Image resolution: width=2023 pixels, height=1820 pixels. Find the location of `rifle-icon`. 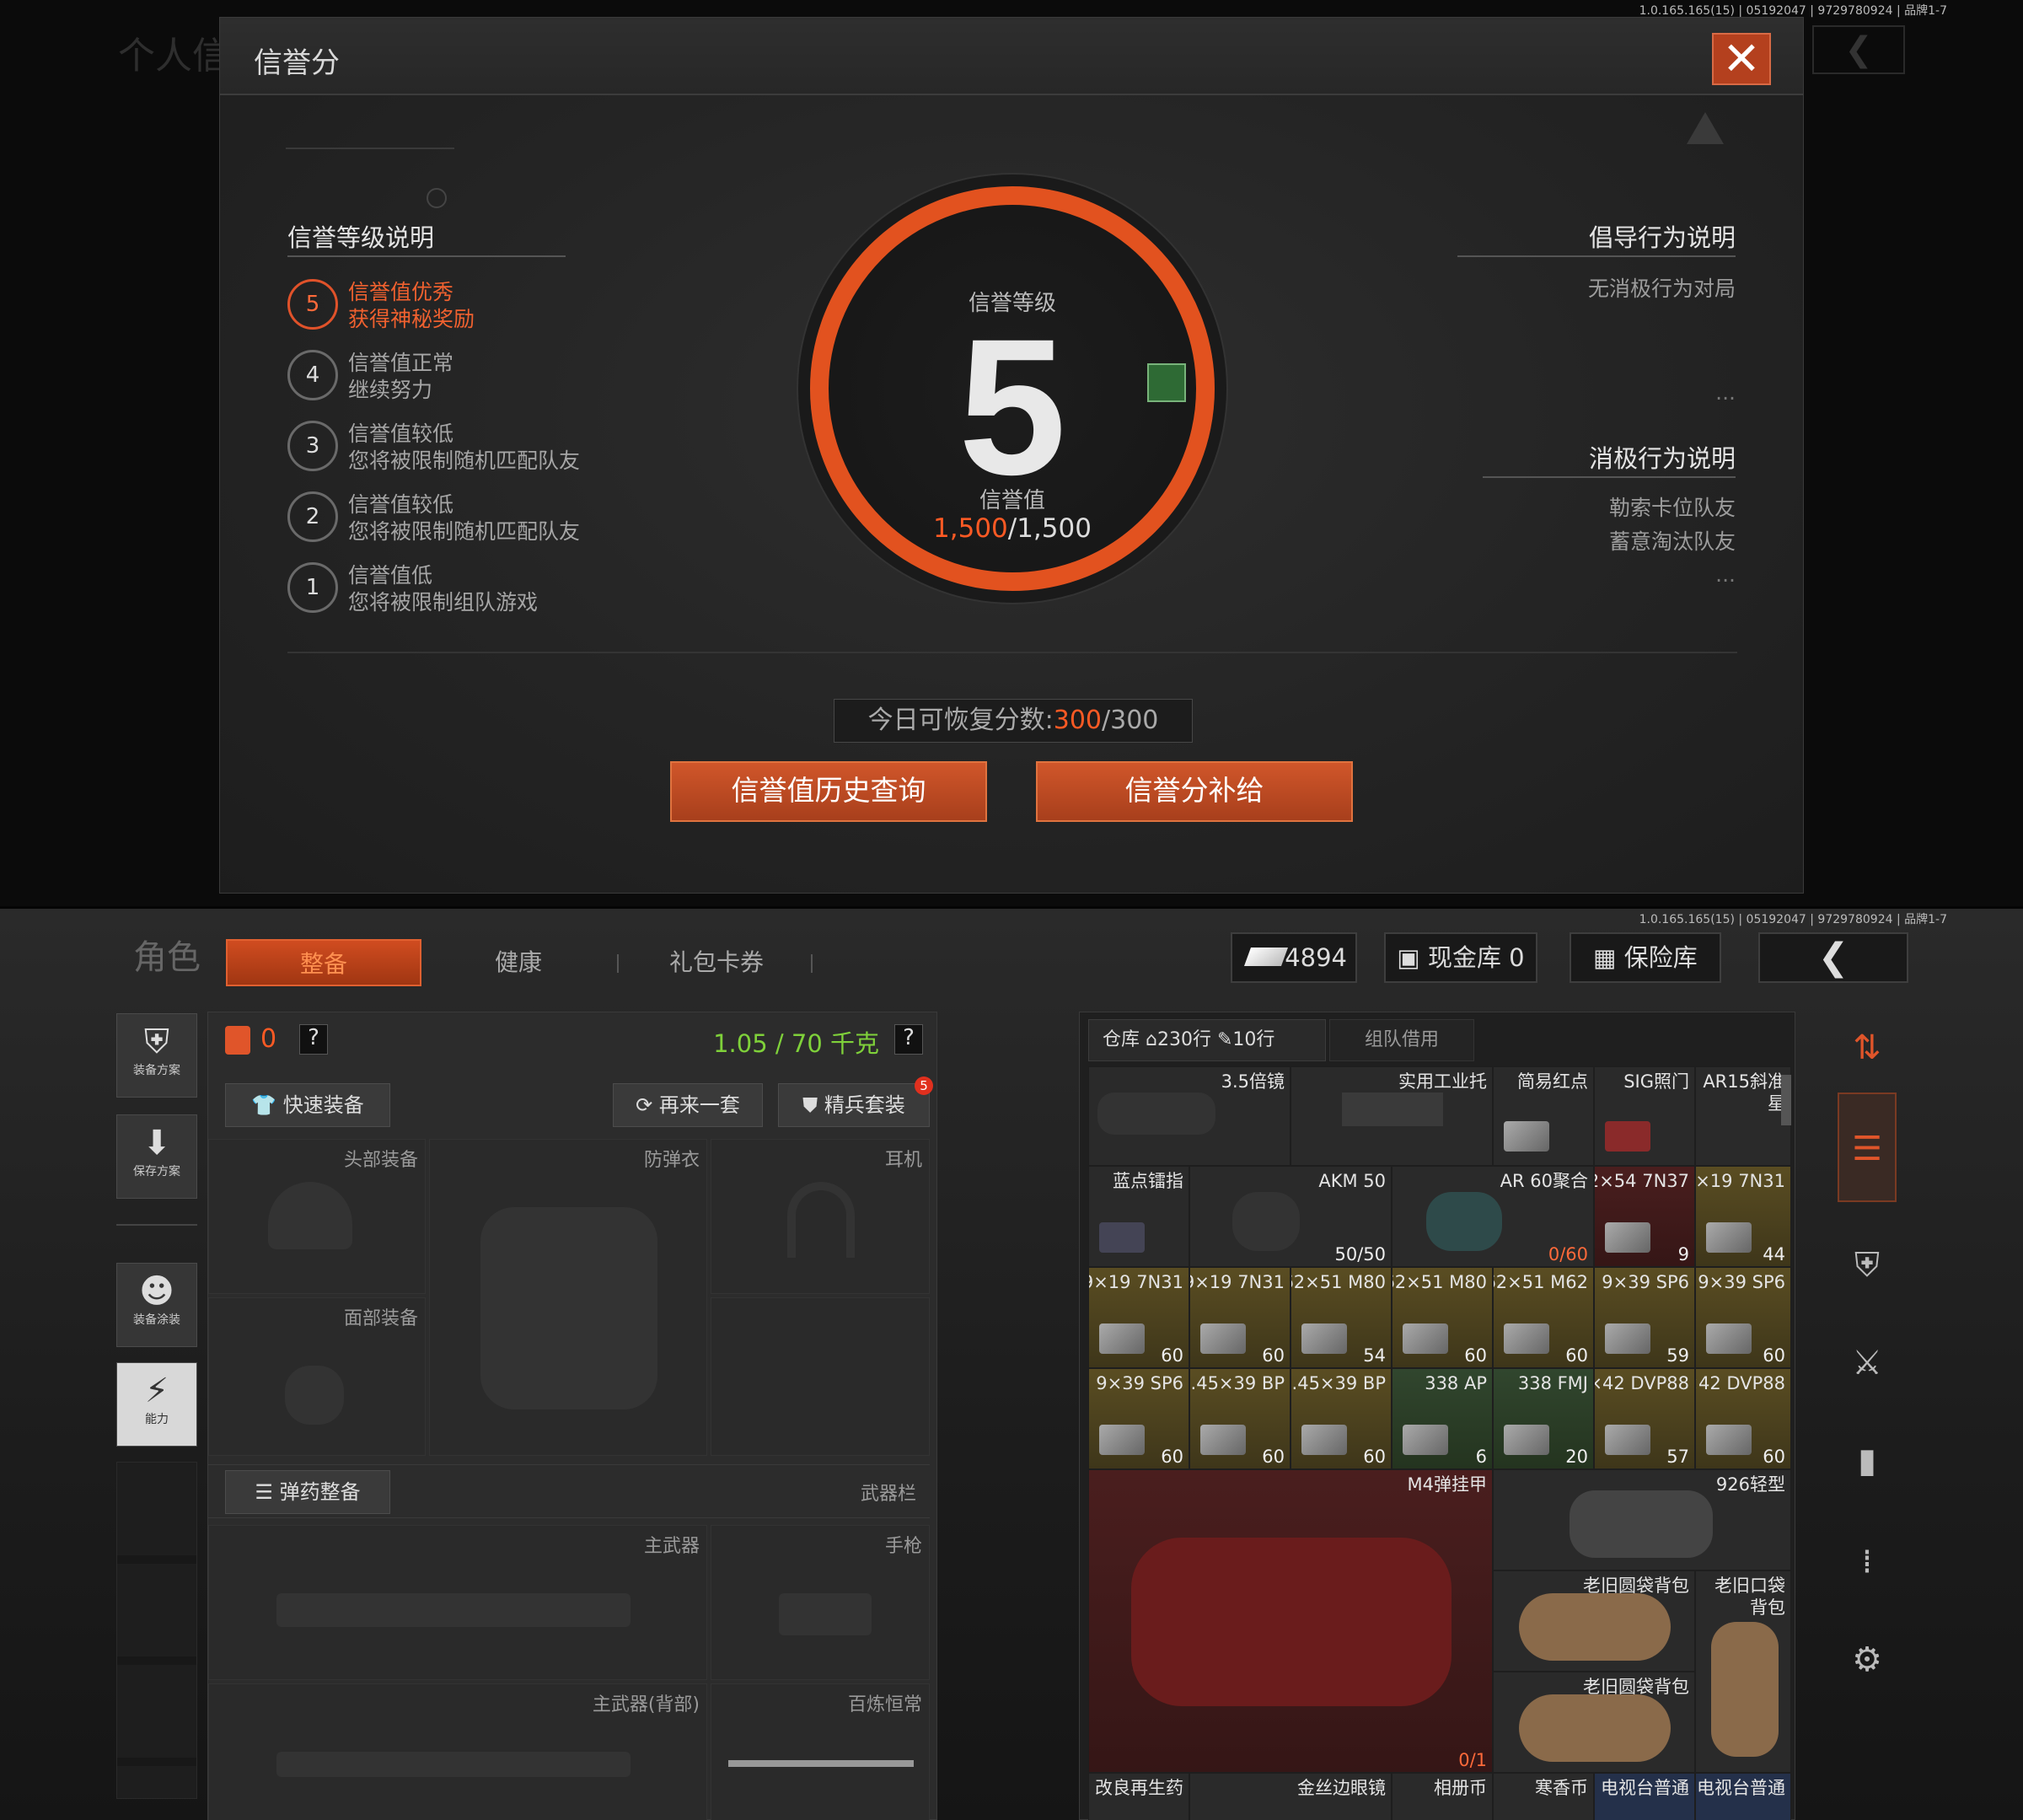

rifle-icon is located at coordinates (454, 1610).